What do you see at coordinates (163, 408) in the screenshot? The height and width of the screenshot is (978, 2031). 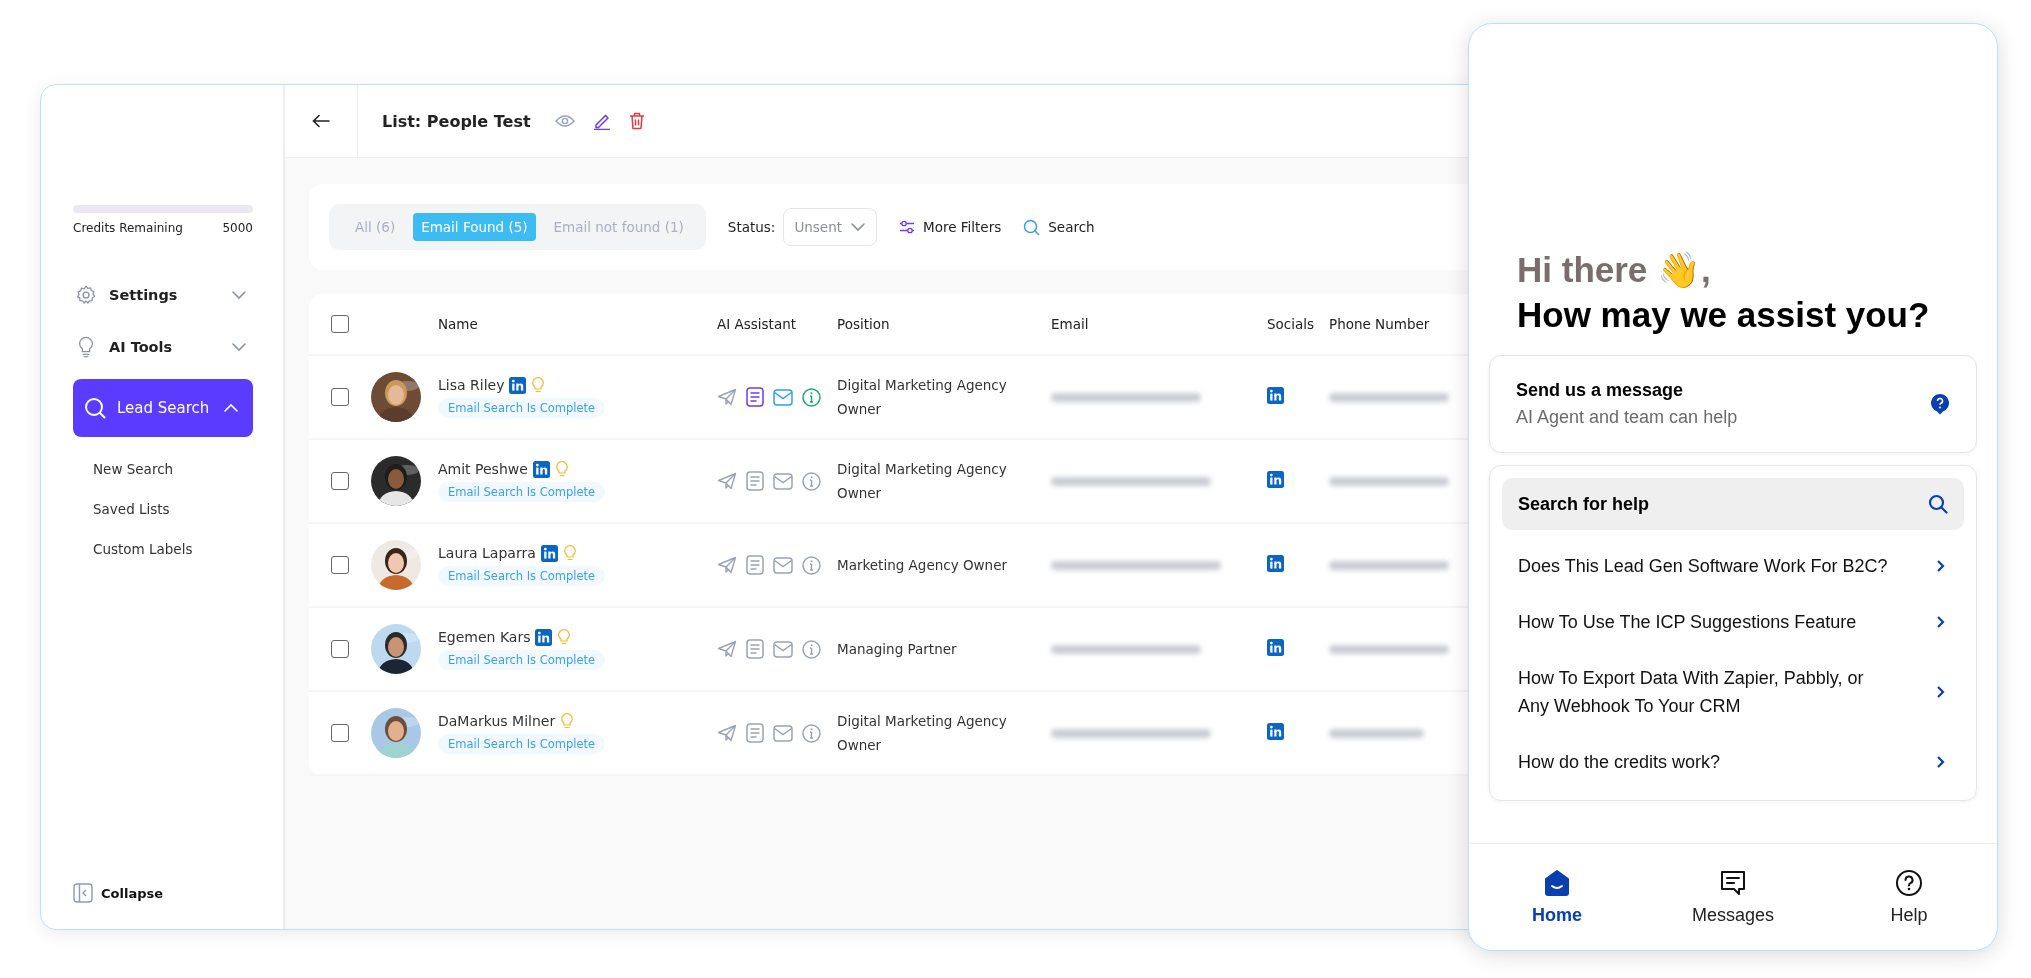 I see `nav-item: Lead Search` at bounding box center [163, 408].